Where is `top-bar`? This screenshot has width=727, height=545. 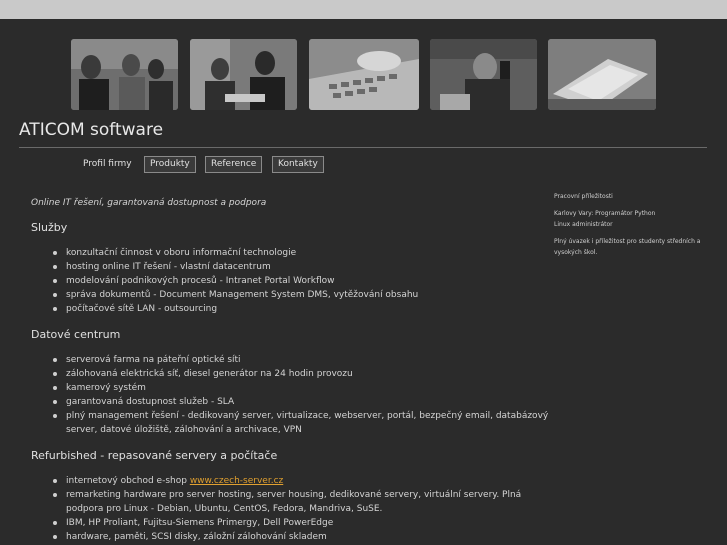 top-bar is located at coordinates (363, 9).